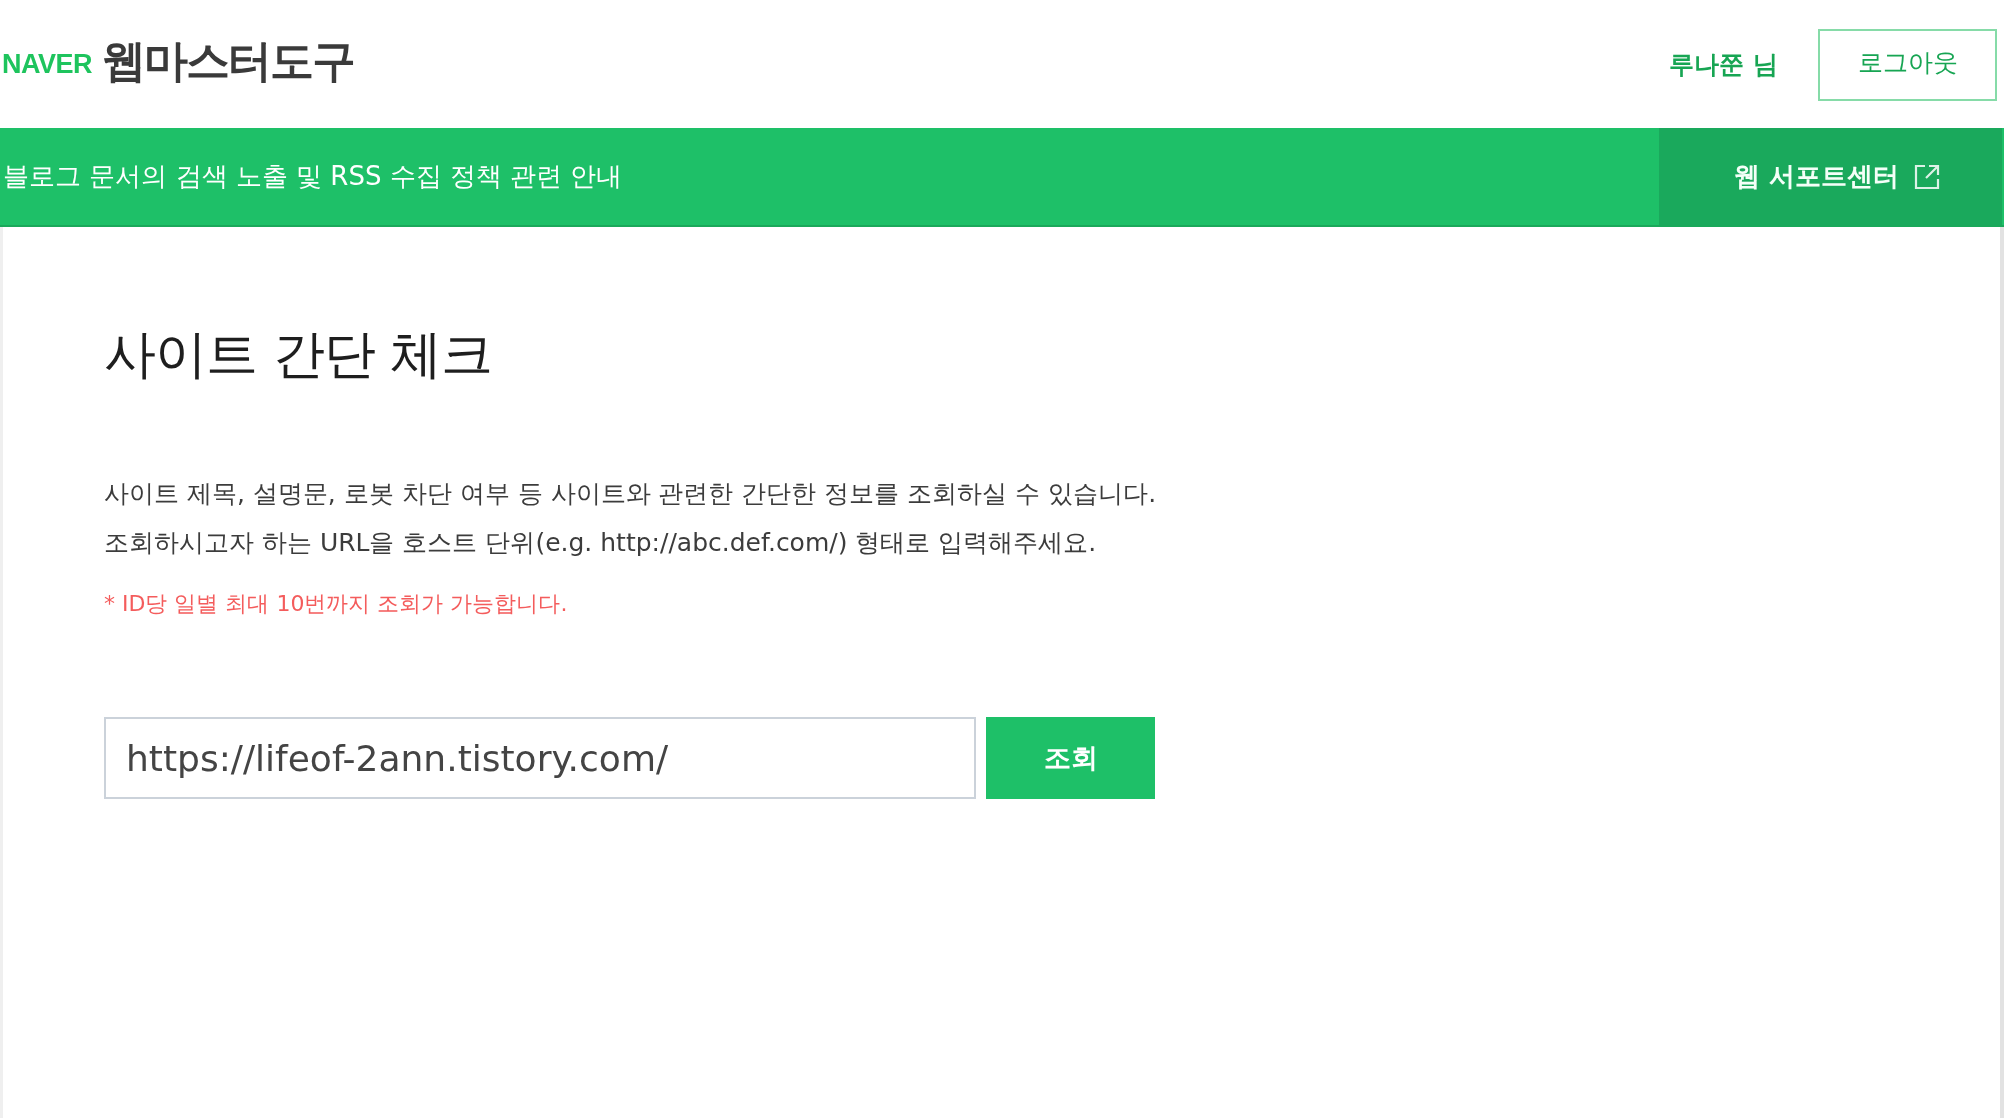 The height and width of the screenshot is (1118, 2004). What do you see at coordinates (1070, 758) in the screenshot?
I see `lookup-button: 조회` at bounding box center [1070, 758].